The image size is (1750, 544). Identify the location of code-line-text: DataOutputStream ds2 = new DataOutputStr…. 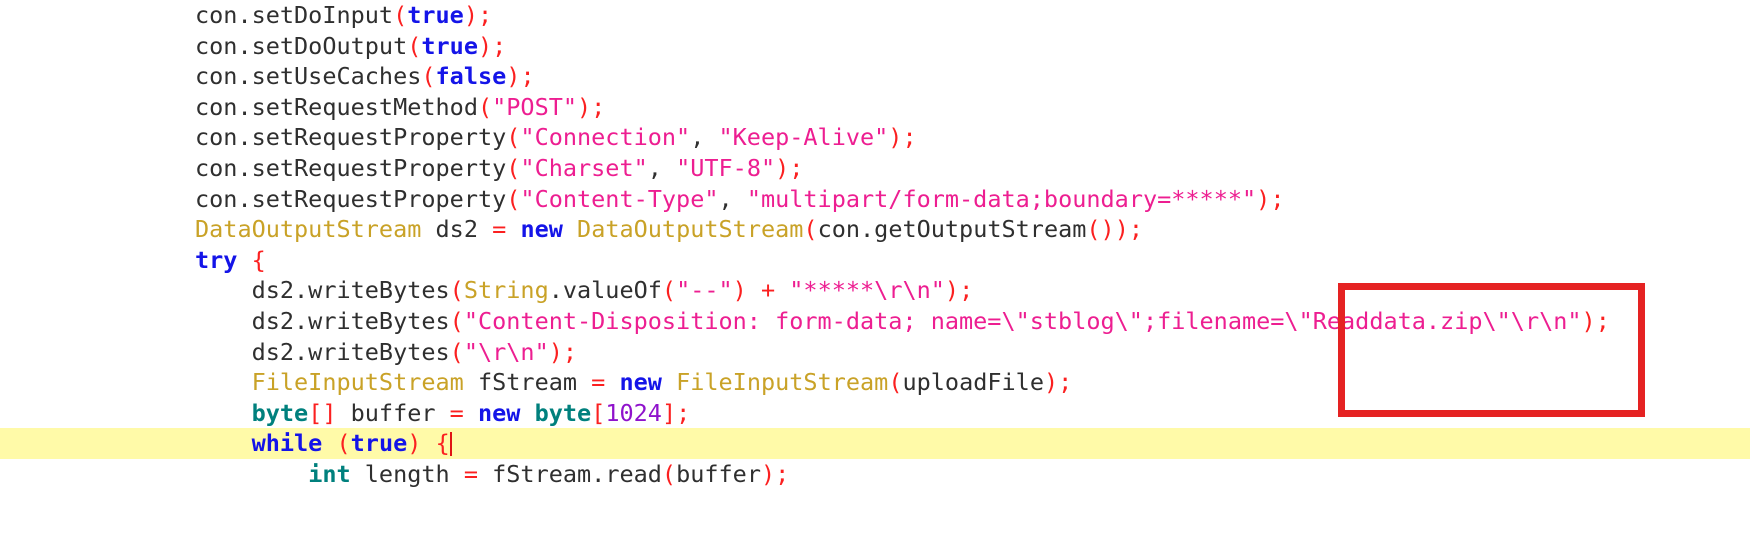
(571, 229).